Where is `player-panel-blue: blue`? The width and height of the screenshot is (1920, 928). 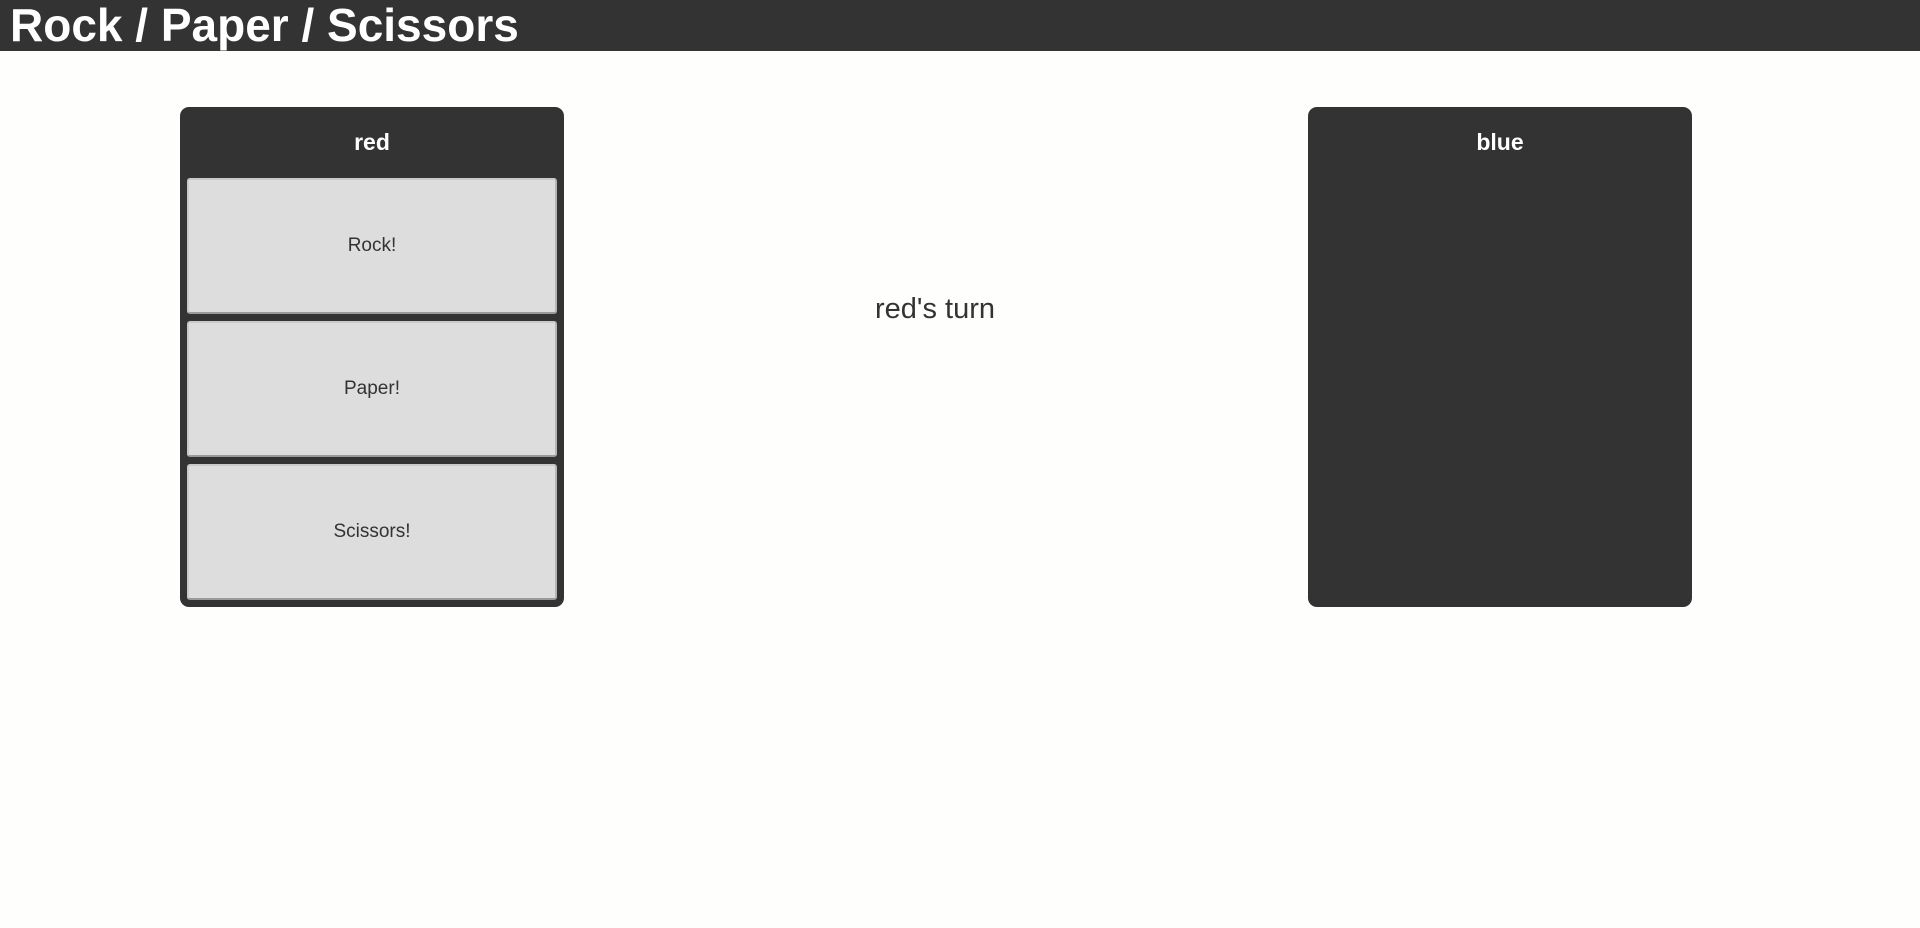 player-panel-blue: blue is located at coordinates (1500, 357).